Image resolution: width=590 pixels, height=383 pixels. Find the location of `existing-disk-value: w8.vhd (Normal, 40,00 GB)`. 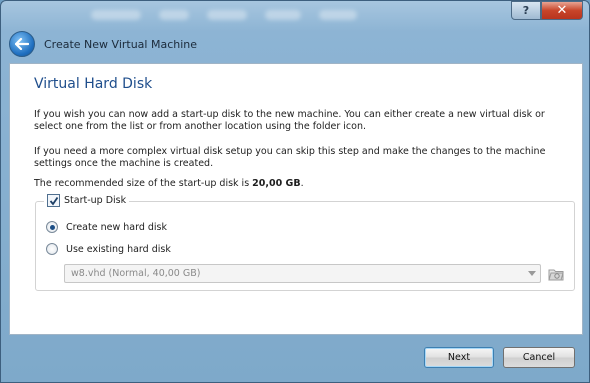

existing-disk-value: w8.vhd (Normal, 40,00 GB) is located at coordinates (136, 273).